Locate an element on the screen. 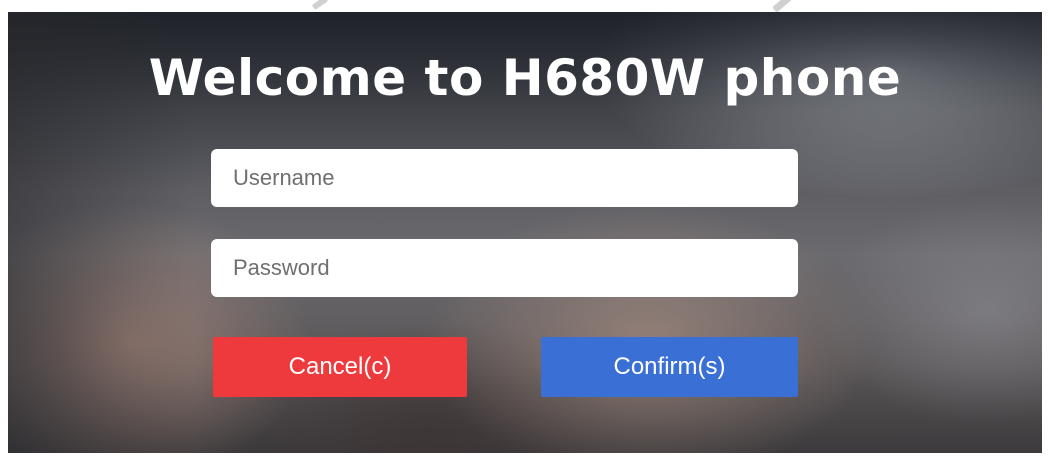  username-input is located at coordinates (504, 178).